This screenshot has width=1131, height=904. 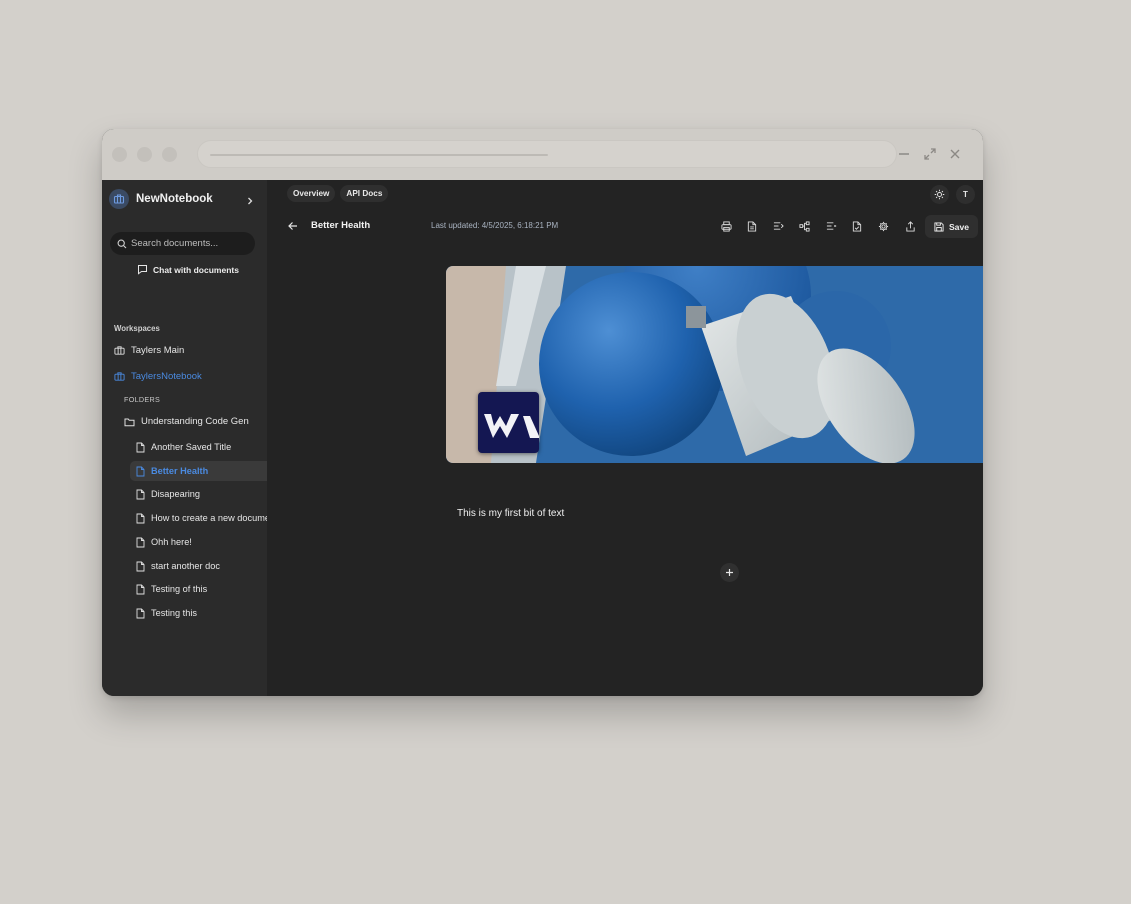 What do you see at coordinates (779, 226) in the screenshot?
I see `indent-icon` at bounding box center [779, 226].